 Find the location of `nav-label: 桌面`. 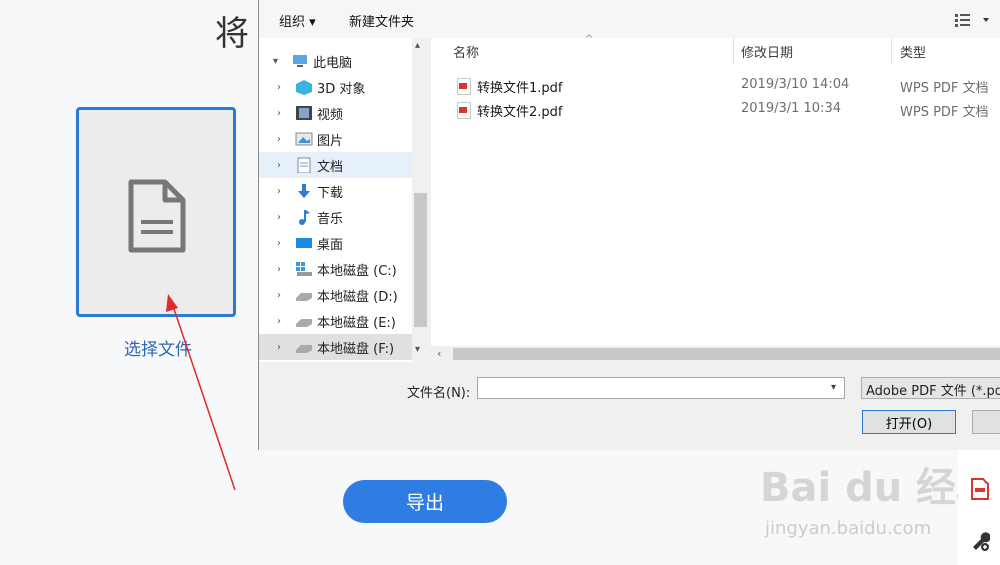

nav-label: 桌面 is located at coordinates (330, 245).